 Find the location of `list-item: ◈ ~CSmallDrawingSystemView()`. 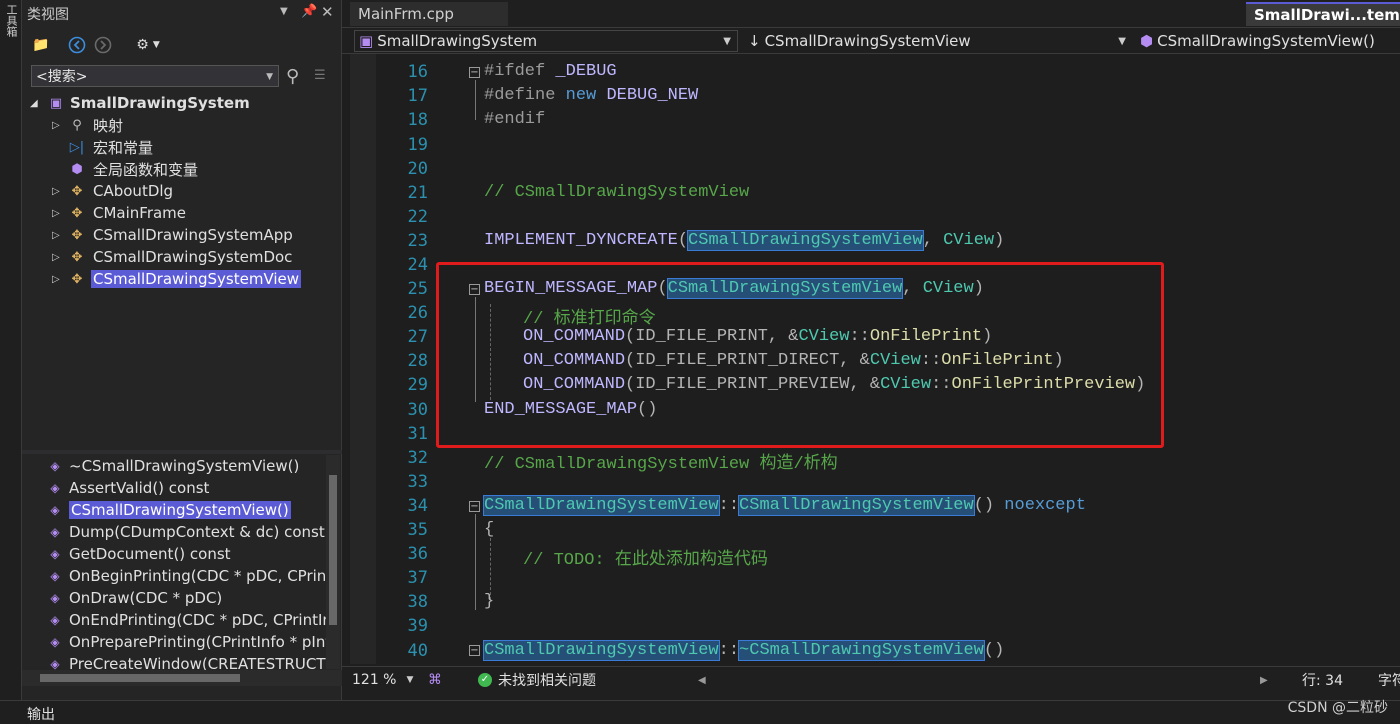

list-item: ◈ ~CSmallDrawingSystemView() is located at coordinates (172, 466).